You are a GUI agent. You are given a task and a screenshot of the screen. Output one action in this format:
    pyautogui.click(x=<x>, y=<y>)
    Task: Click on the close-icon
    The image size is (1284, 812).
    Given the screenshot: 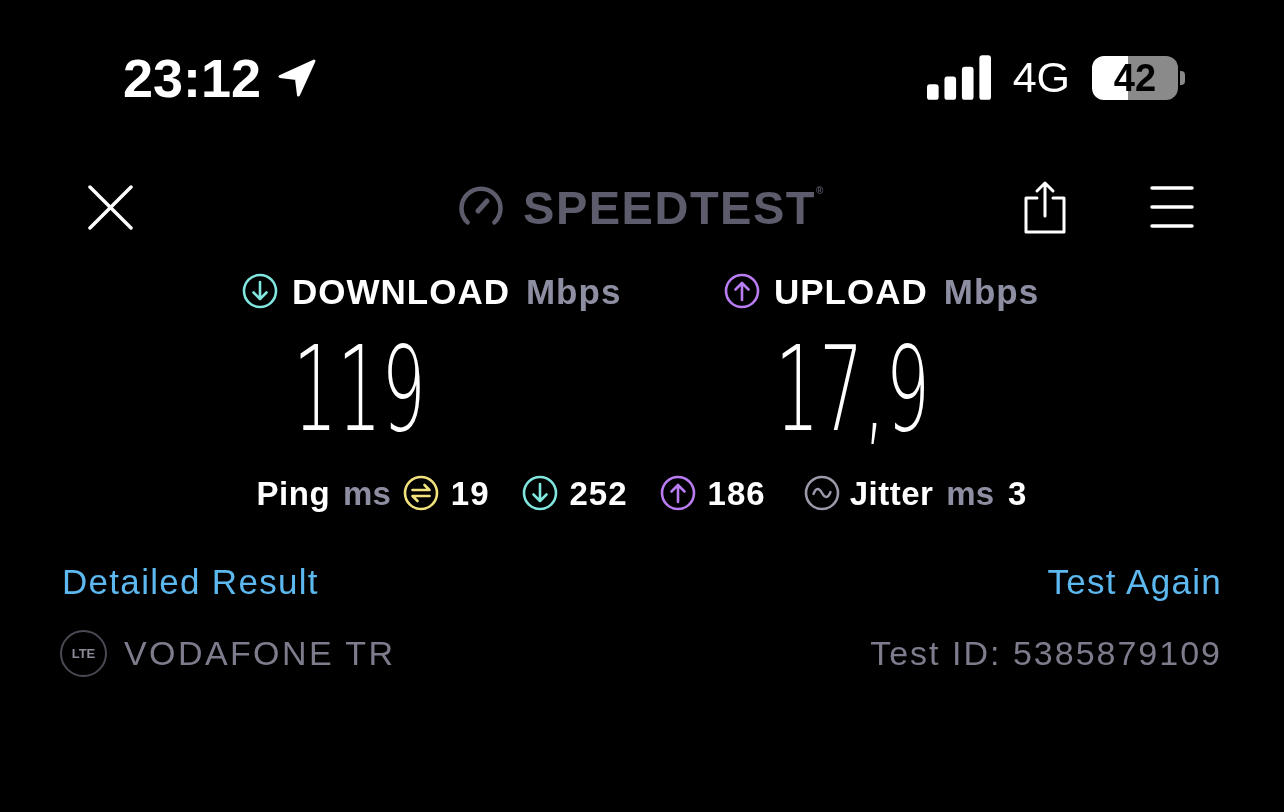 What is the action you would take?
    pyautogui.click(x=110, y=207)
    